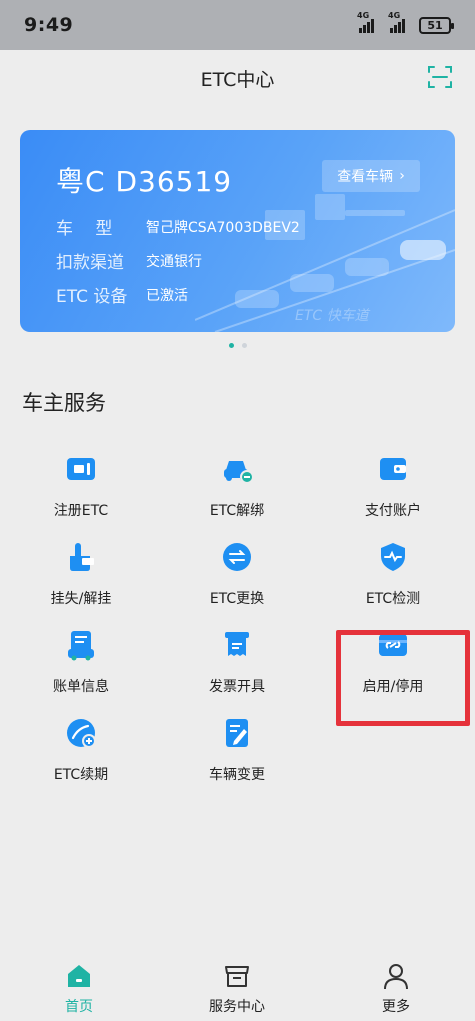 The image size is (475, 1021). I want to click on etc-card-icon, so click(81, 469).